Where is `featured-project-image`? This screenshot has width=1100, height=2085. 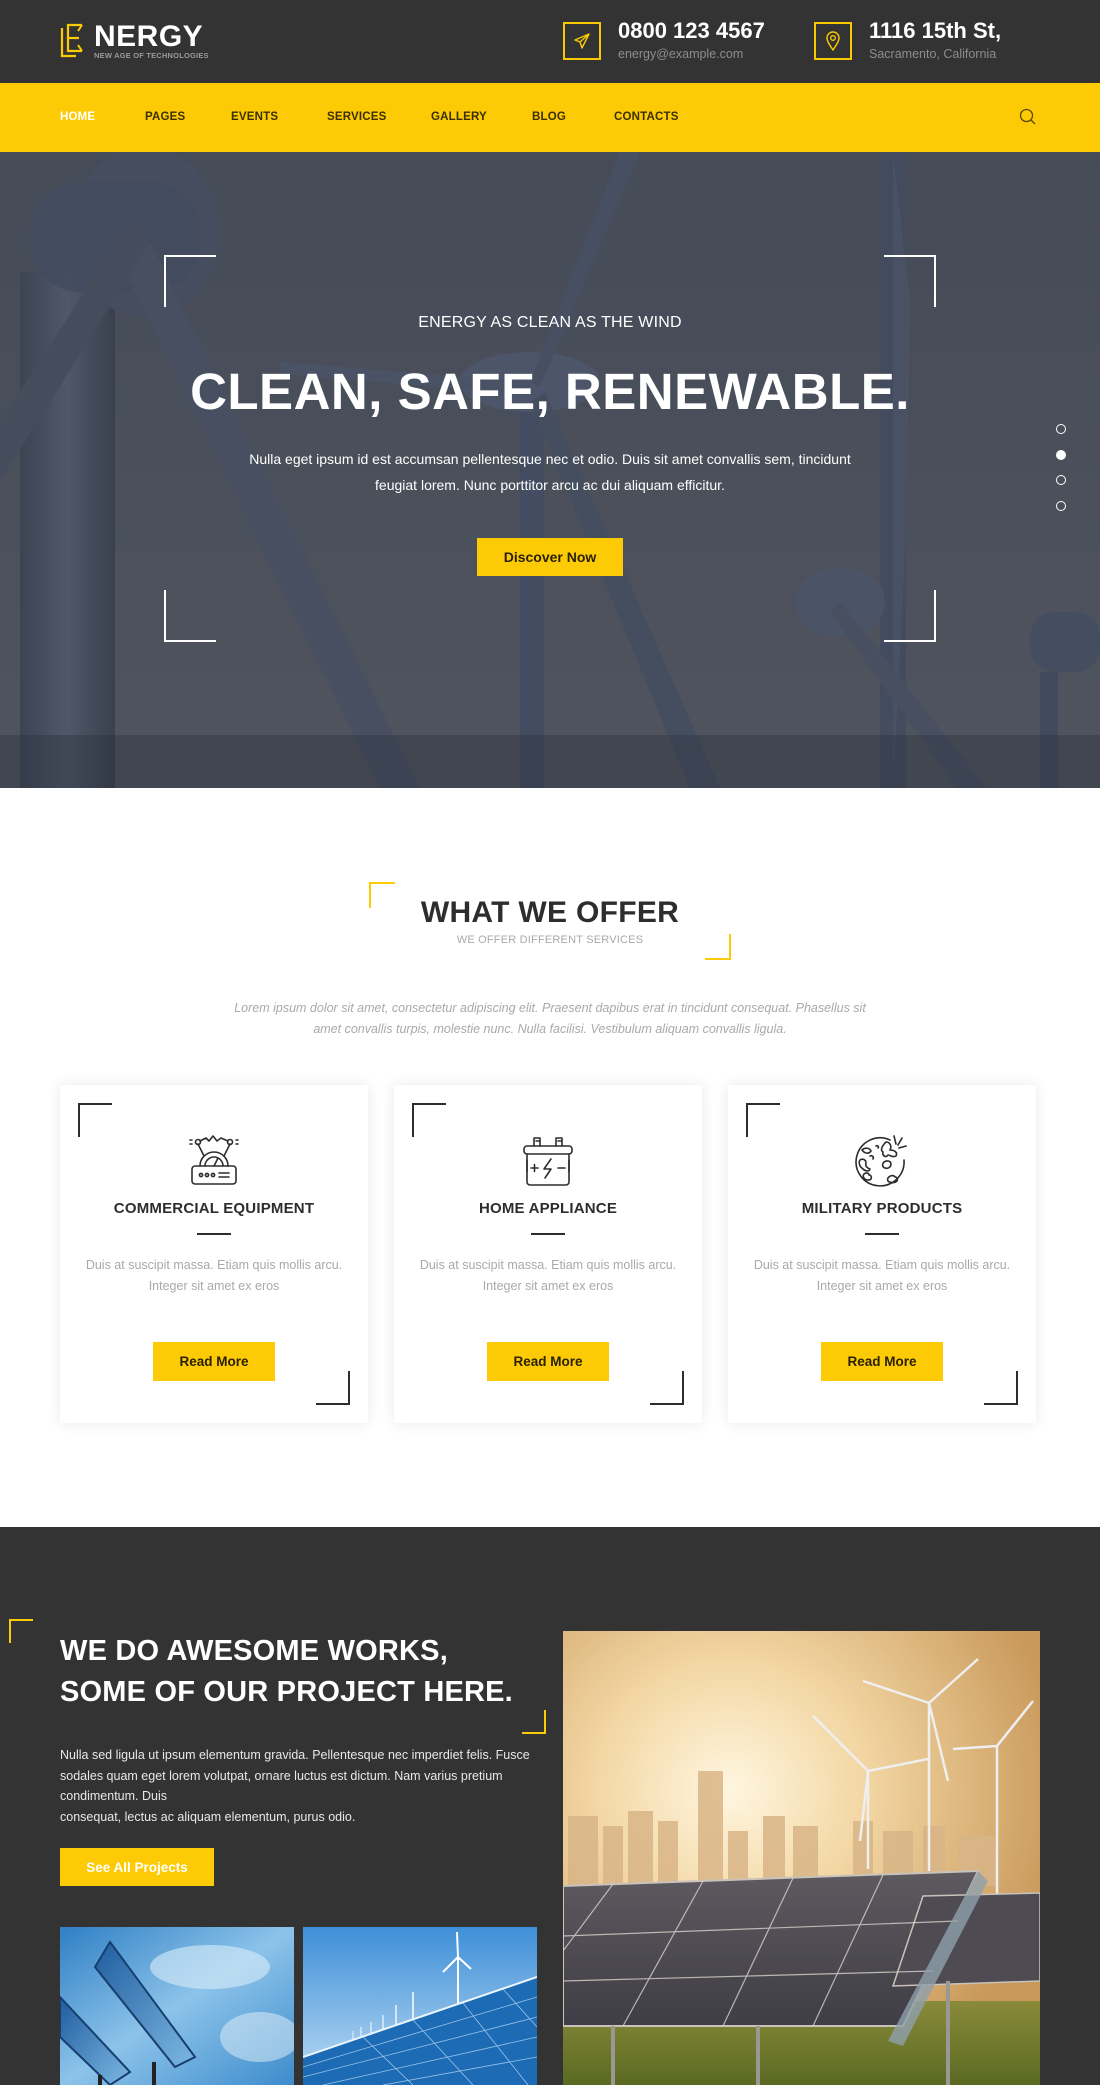 featured-project-image is located at coordinates (801, 1858).